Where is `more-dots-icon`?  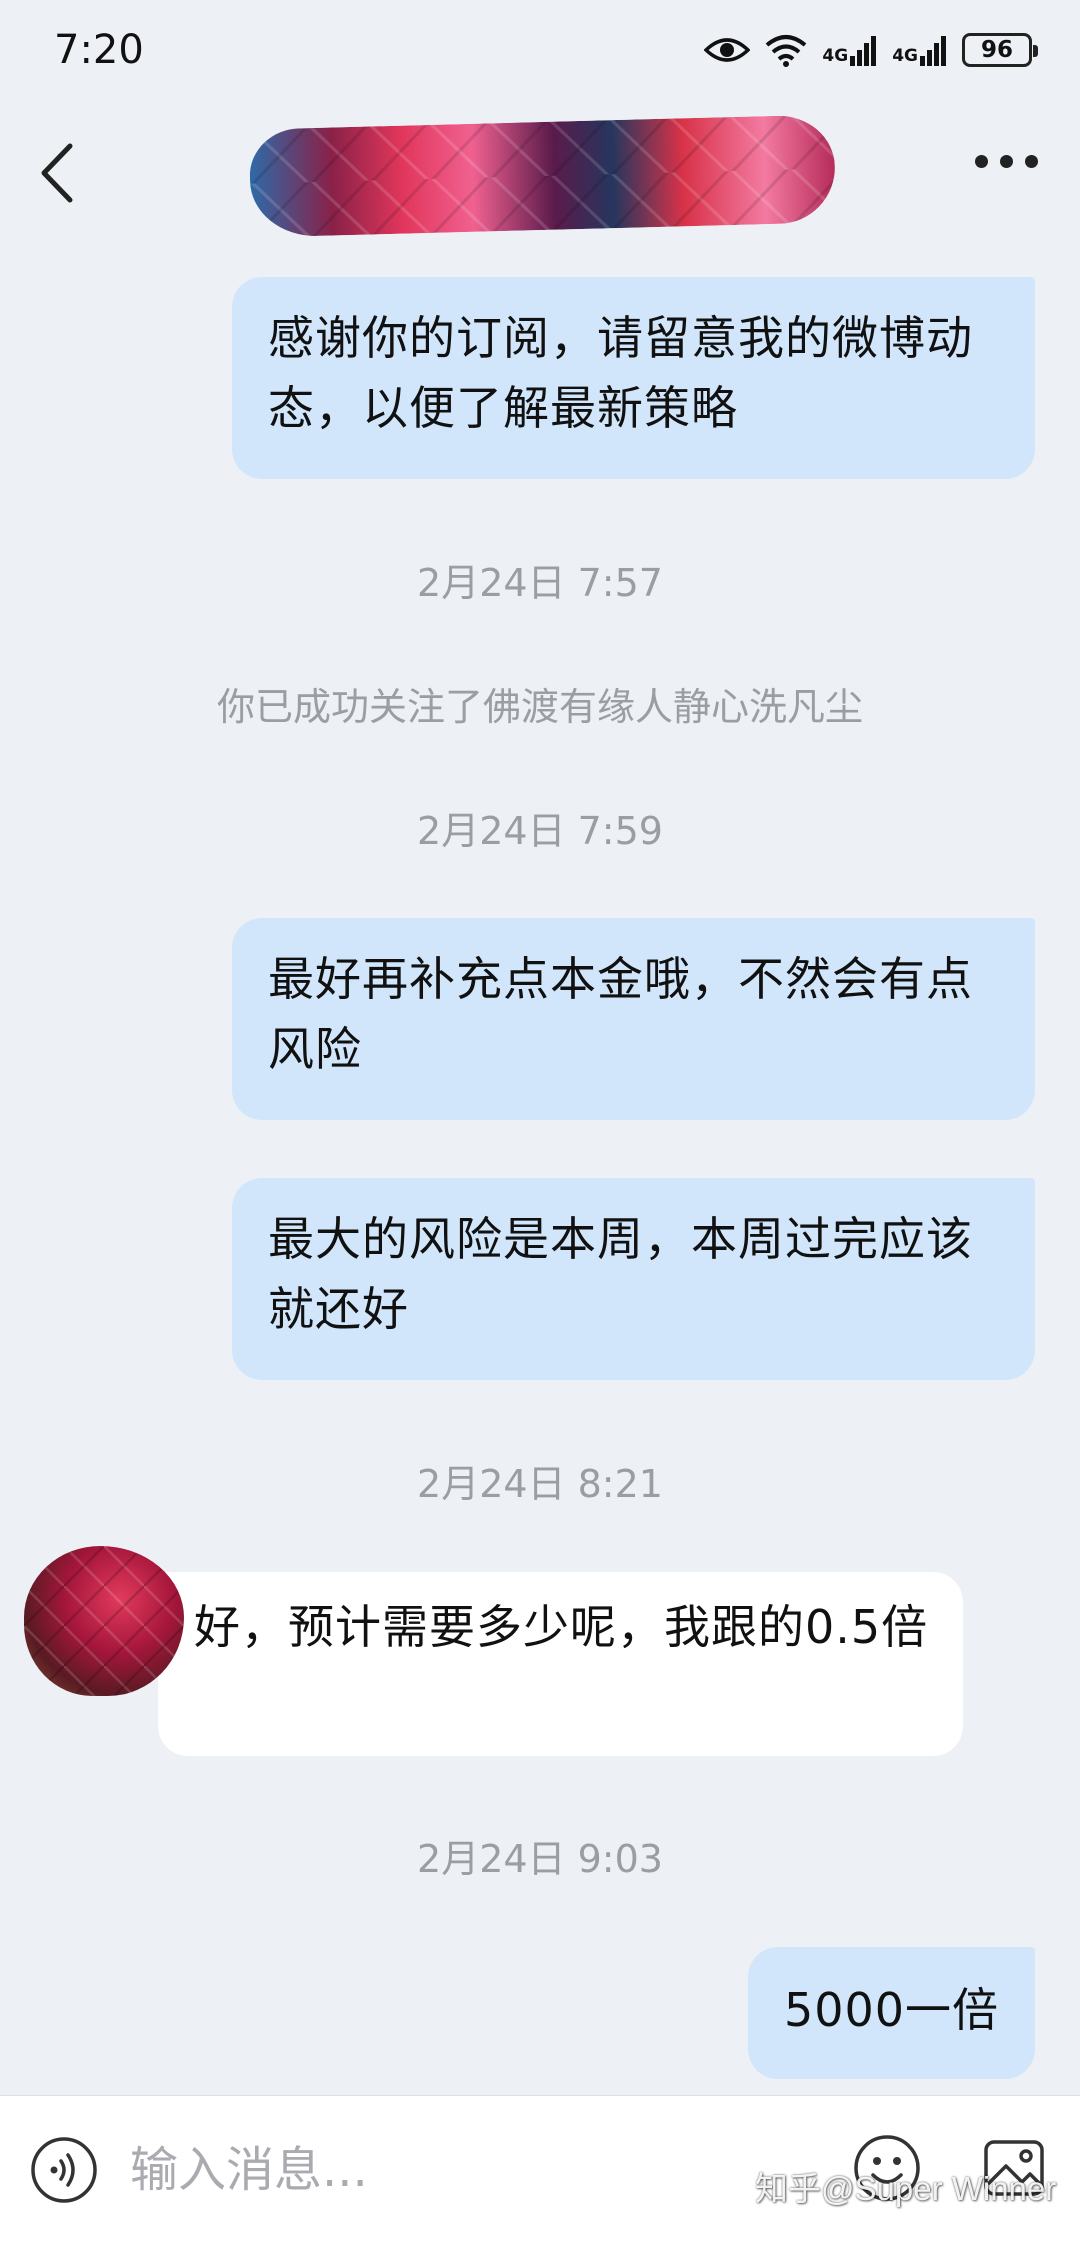
more-dots-icon is located at coordinates (1006, 161).